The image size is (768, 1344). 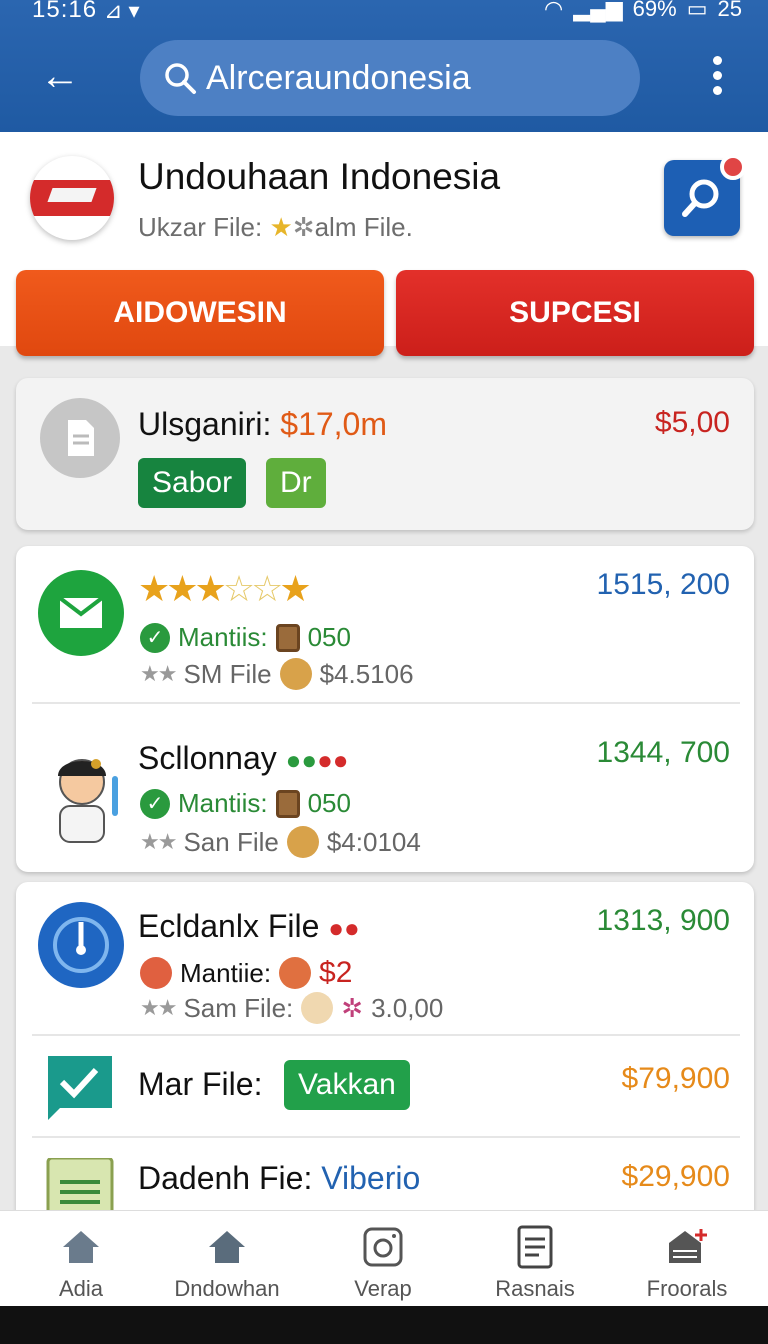 I want to click on status-bar: 15:16 ⊿ ▾ ◠ ▂▄▆ 69% ▭ 25, so click(x=384, y=12).